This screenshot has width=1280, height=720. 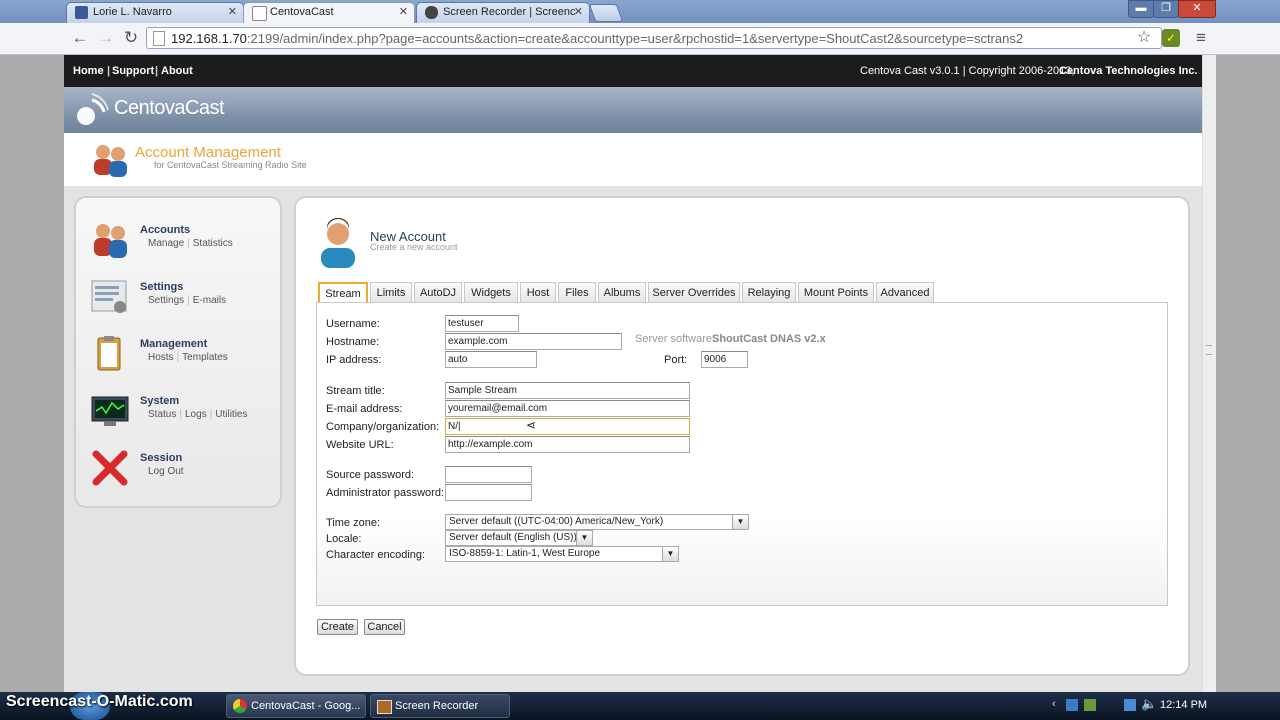 I want to click on encoding-select: ISO-8859-1: Latin-1, West Europe ▼, so click(x=562, y=554).